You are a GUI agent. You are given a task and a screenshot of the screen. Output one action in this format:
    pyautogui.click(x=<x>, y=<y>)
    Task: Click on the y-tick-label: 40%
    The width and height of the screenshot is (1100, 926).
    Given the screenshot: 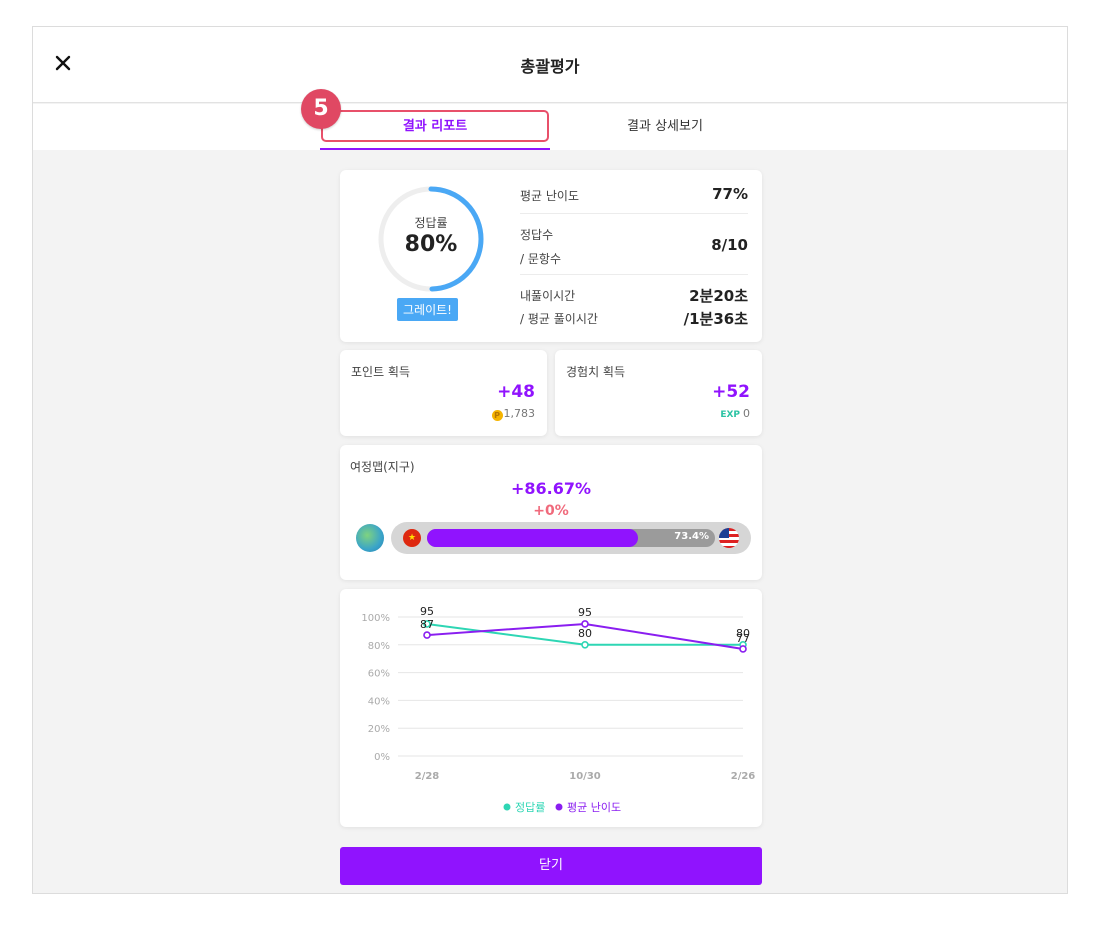 What is the action you would take?
    pyautogui.click(x=379, y=701)
    